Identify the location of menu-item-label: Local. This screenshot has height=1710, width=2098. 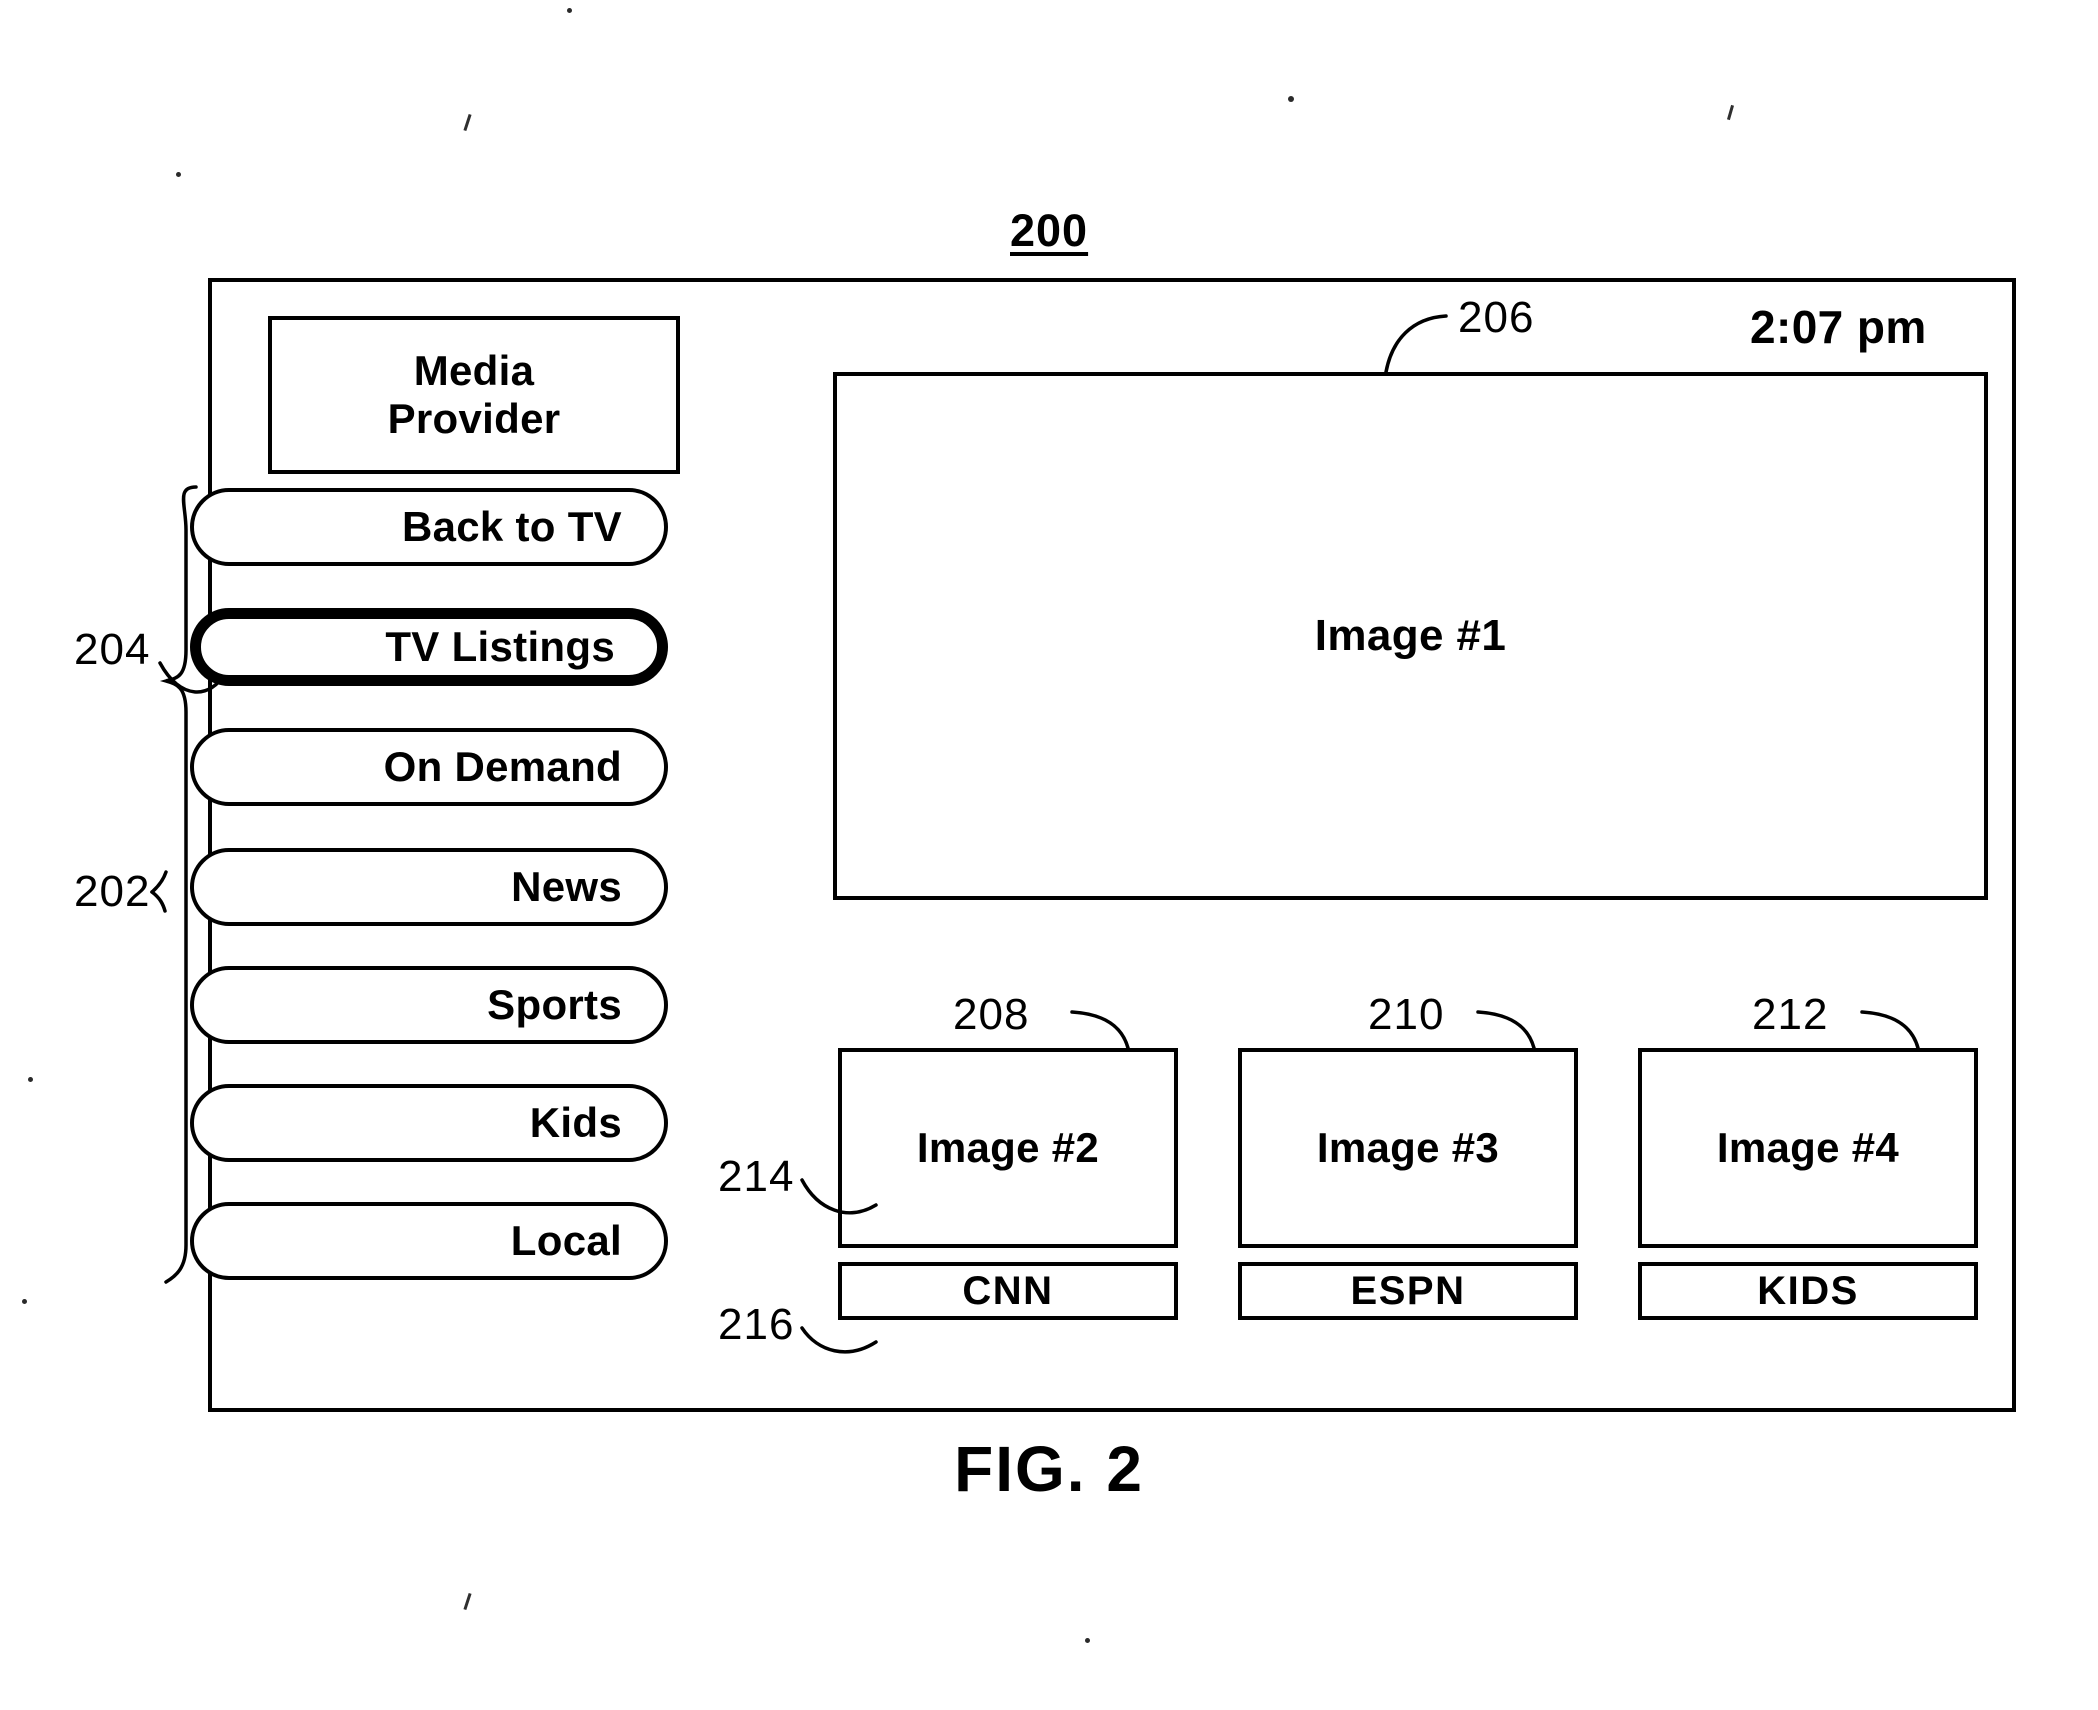
(566, 1240).